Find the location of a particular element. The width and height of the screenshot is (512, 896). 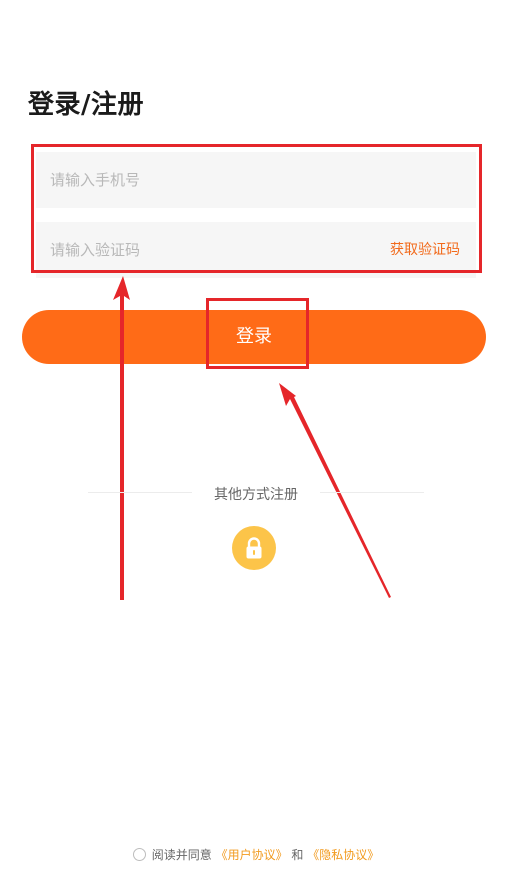

agreement-and: 和 is located at coordinates (297, 855).